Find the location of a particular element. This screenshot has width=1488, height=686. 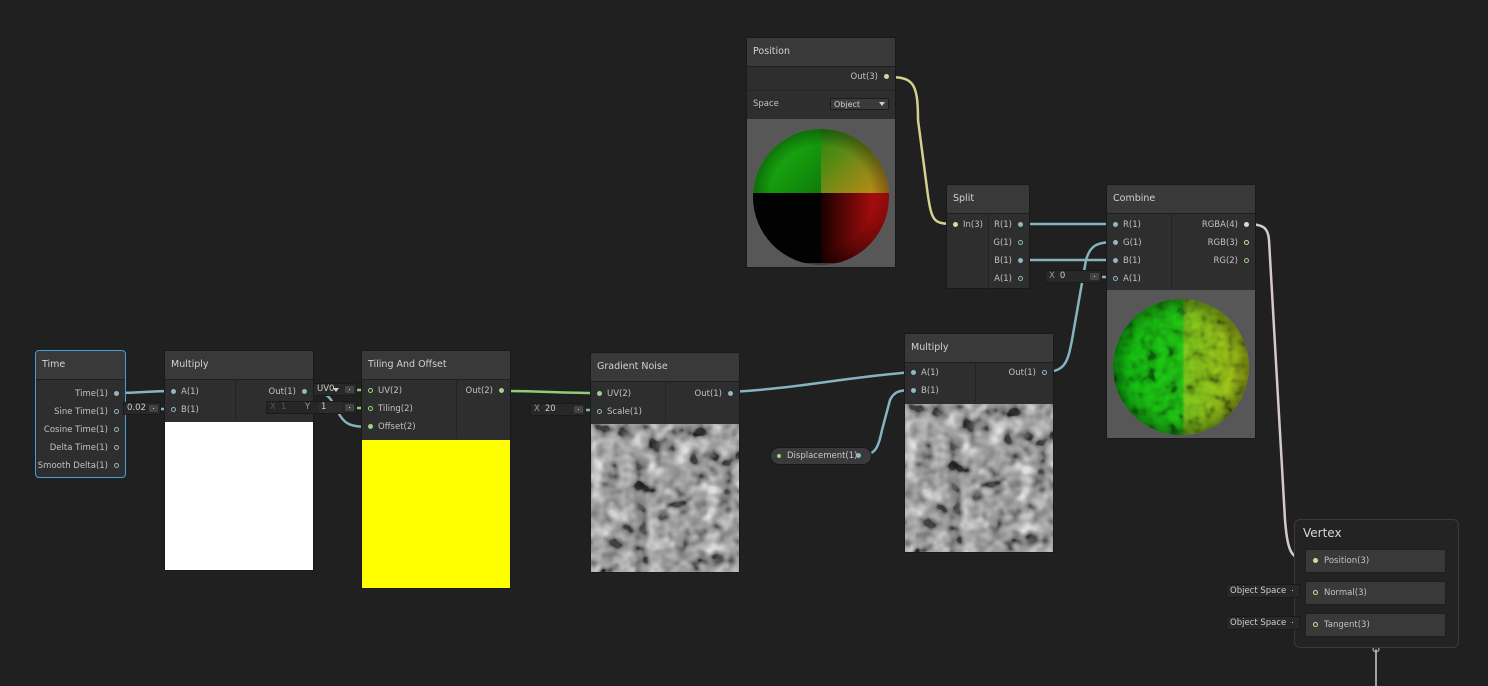

time-out-time: Time(1) is located at coordinates (100, 394).